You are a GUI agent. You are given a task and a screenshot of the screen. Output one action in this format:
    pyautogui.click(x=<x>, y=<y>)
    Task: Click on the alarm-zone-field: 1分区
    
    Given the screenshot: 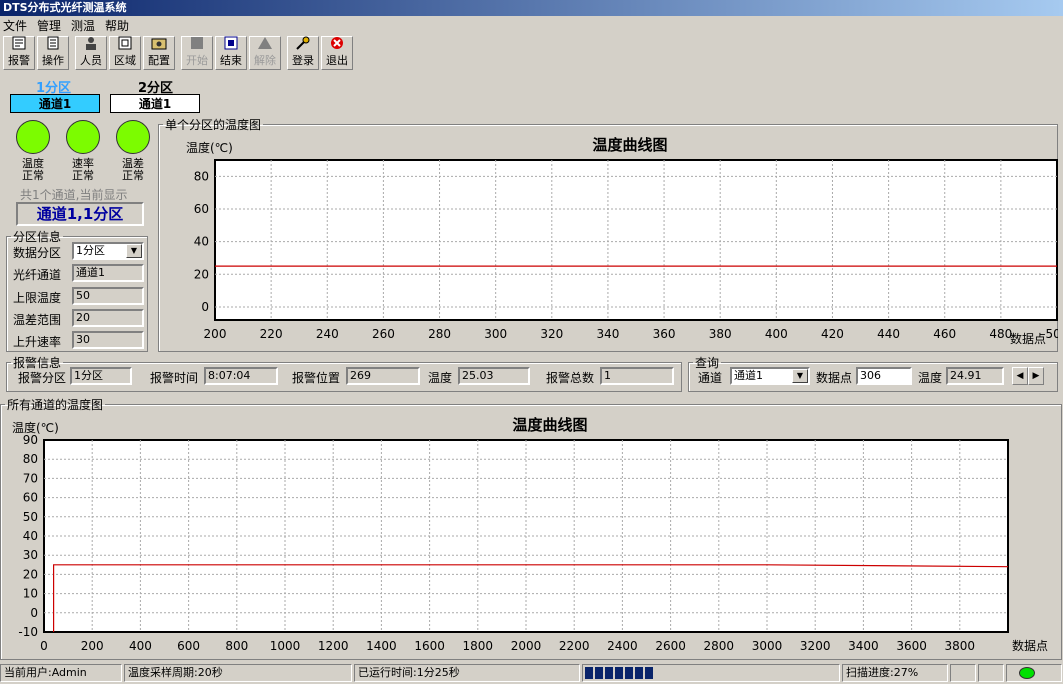 What is the action you would take?
    pyautogui.click(x=101, y=376)
    